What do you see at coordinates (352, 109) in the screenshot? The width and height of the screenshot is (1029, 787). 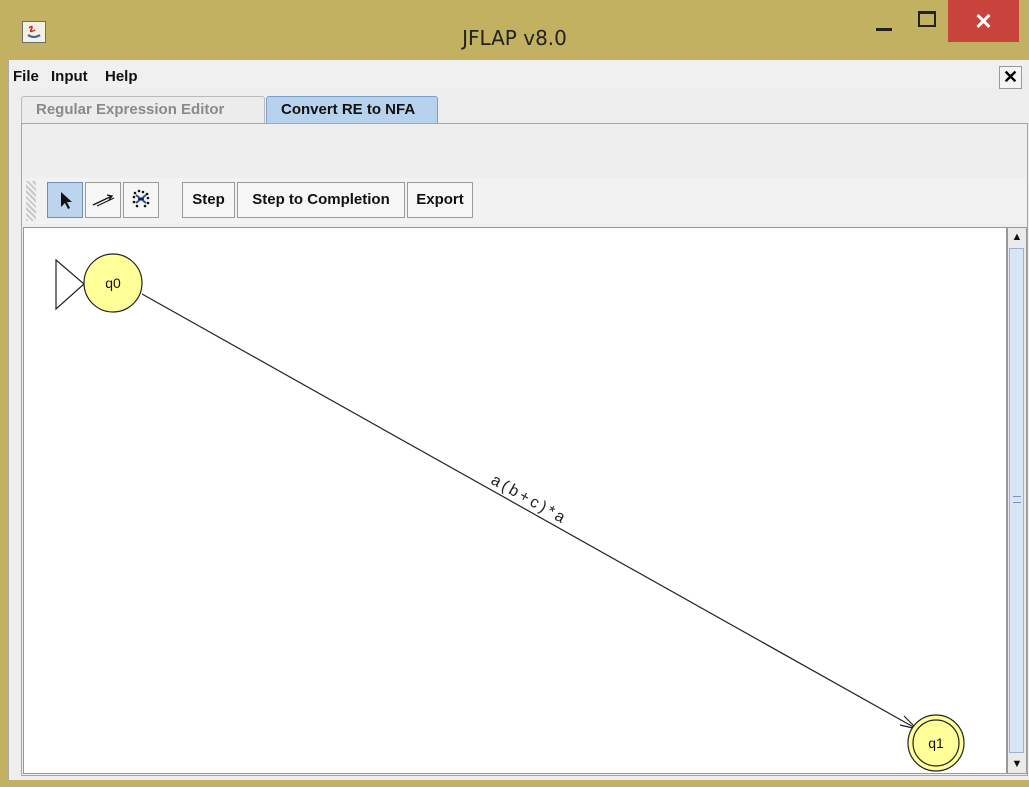 I see `tab-convert-re-to-nfa: Convert RE to NFA` at bounding box center [352, 109].